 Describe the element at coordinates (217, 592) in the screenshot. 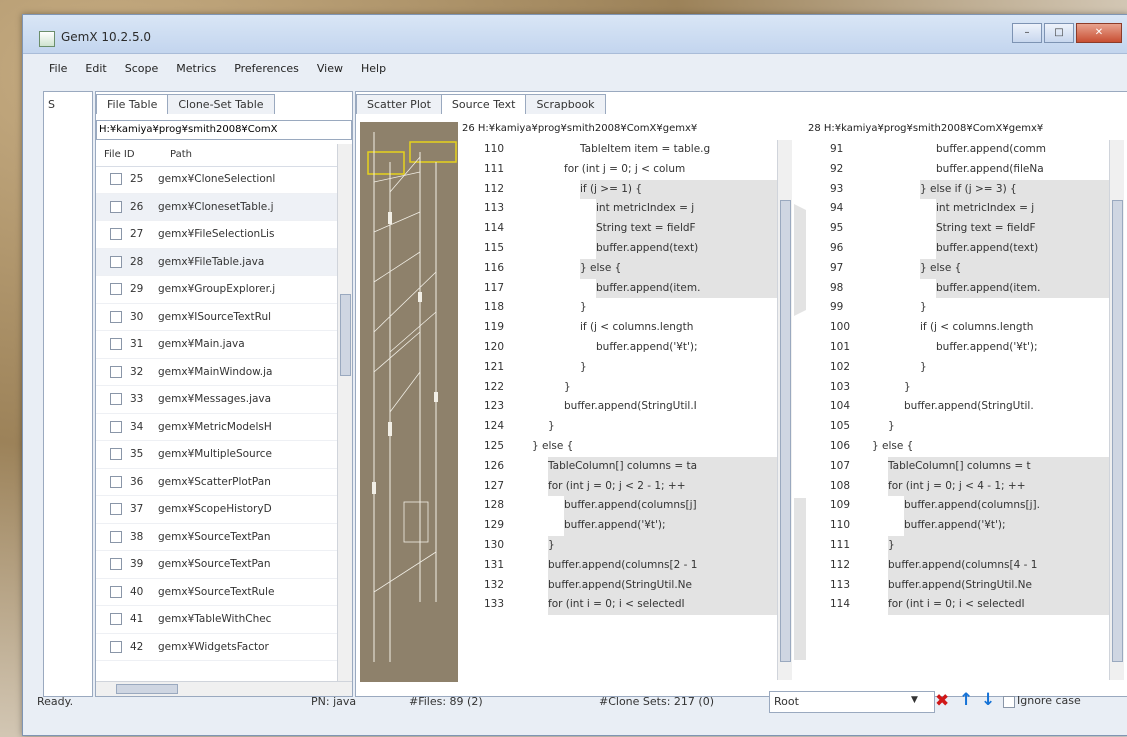

I see `table-row: 40 gemx¥SourceTextRule` at that location.